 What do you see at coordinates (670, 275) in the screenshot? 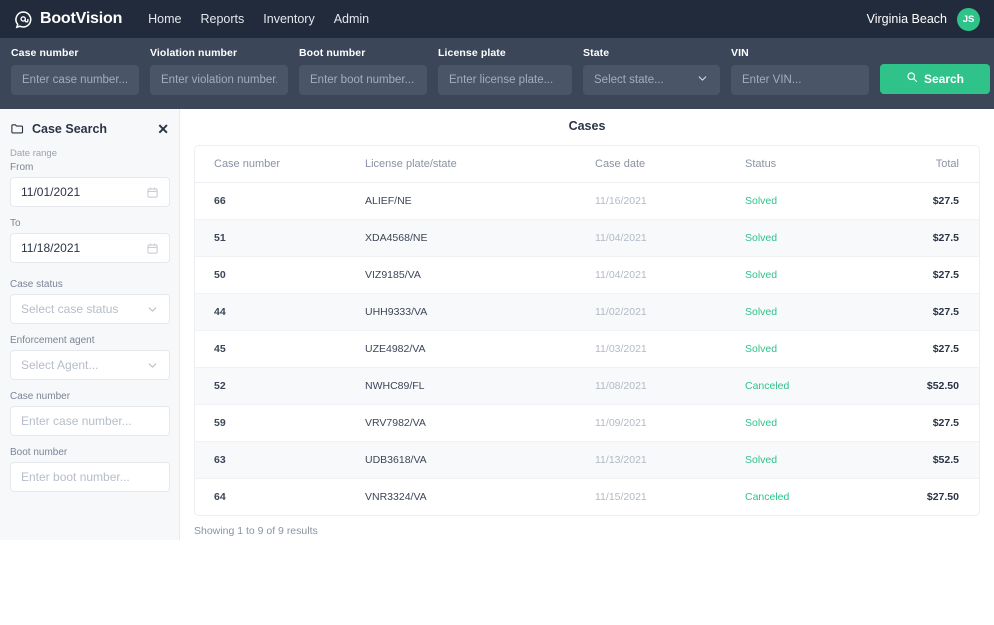
I see `cell-case-date: 11/04/2021` at bounding box center [670, 275].